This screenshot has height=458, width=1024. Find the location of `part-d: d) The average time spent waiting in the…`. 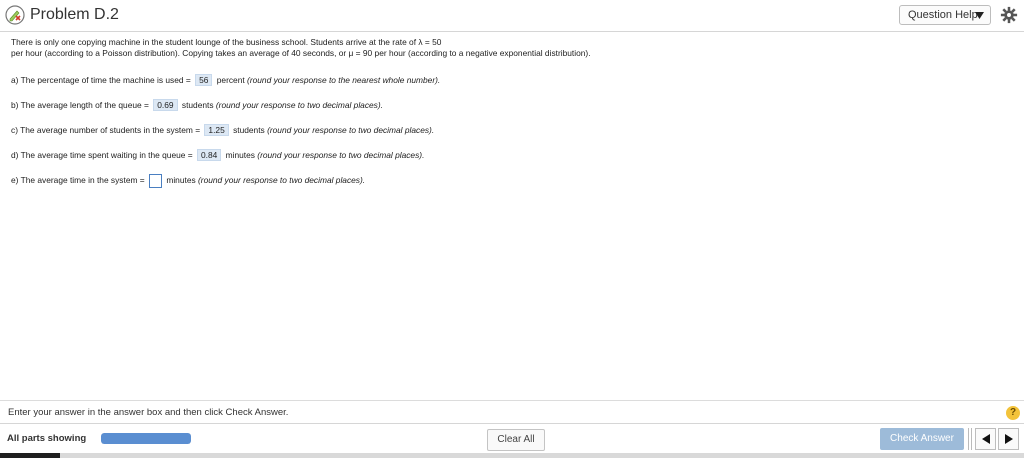

part-d: d) The average time spent waiting in the… is located at coordinates (218, 155).